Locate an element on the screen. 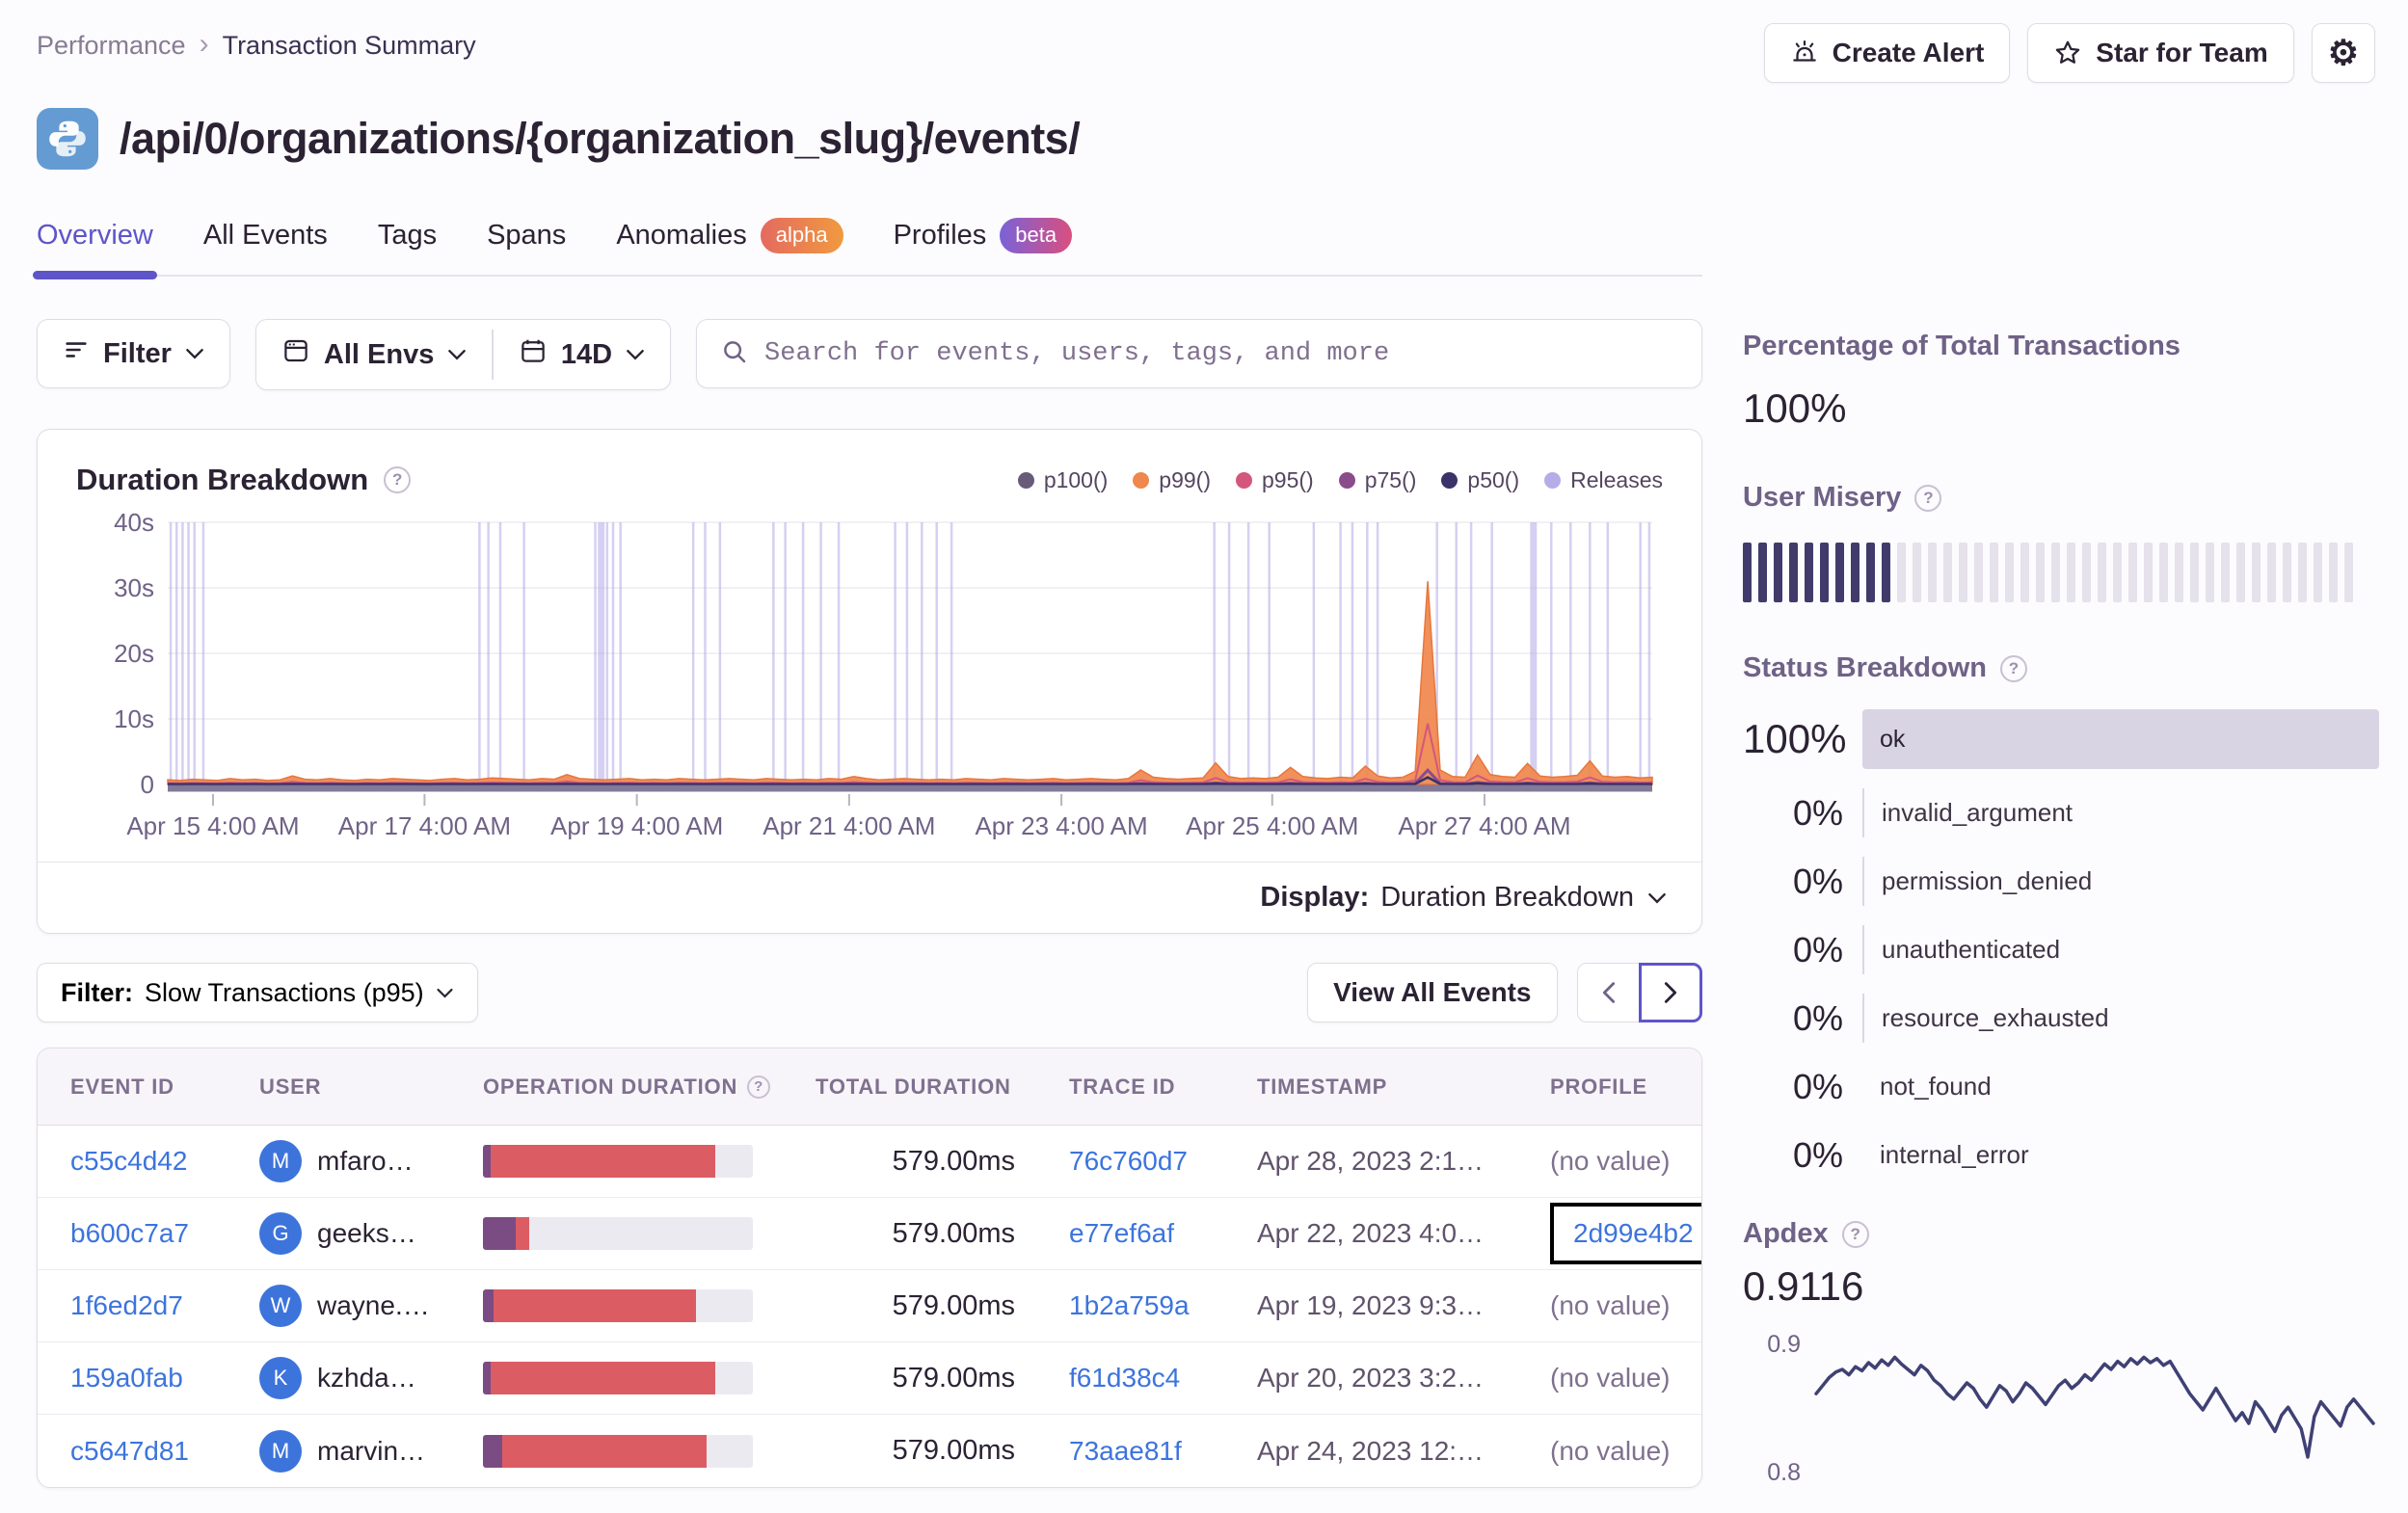 The height and width of the screenshot is (1513, 2408). legend-item-p50: p50() is located at coordinates (1480, 480).